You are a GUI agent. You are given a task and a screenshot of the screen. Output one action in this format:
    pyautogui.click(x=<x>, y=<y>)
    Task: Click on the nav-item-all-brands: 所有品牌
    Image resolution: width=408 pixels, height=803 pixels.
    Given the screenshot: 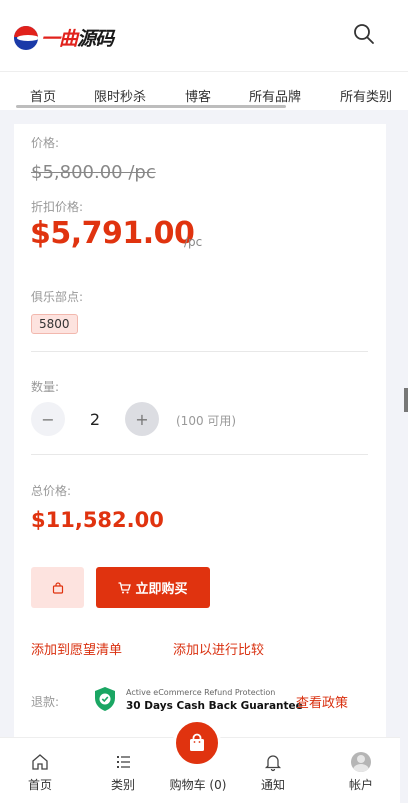 What is the action you would take?
    pyautogui.click(x=275, y=95)
    